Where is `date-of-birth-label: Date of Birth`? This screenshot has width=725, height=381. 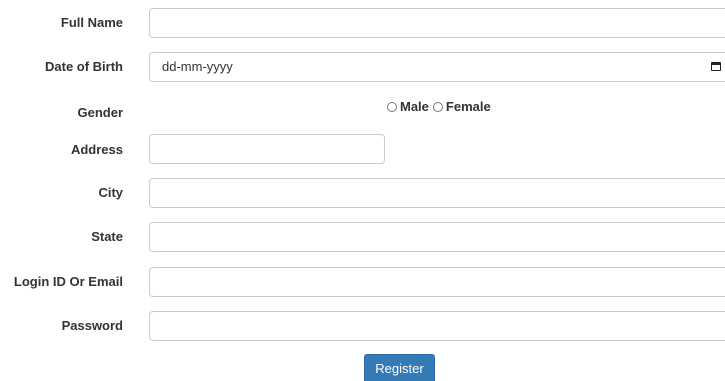 date-of-birth-label: Date of Birth is located at coordinates (84, 66).